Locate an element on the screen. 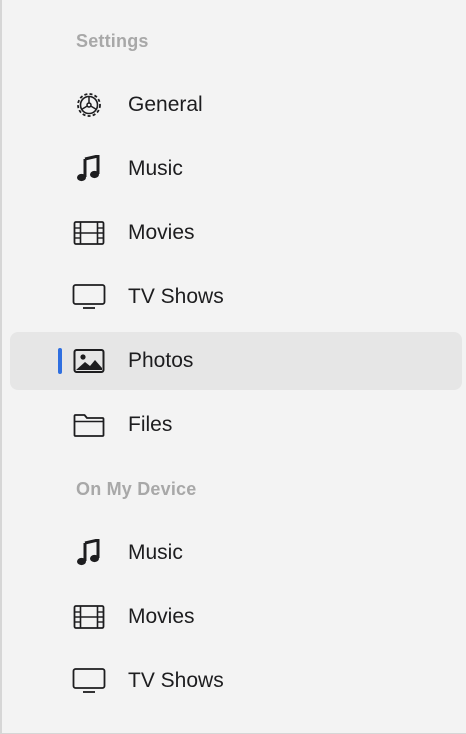  sidebar-item-label: Photos is located at coordinates (161, 360).